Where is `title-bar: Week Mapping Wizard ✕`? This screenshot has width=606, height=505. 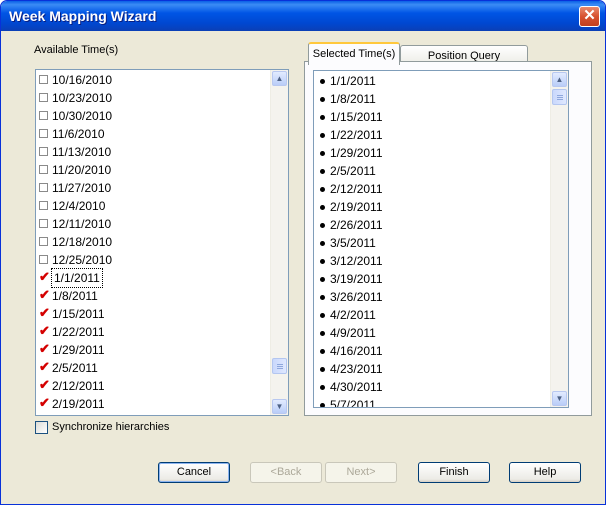 title-bar: Week Mapping Wizard ✕ is located at coordinates (303, 16).